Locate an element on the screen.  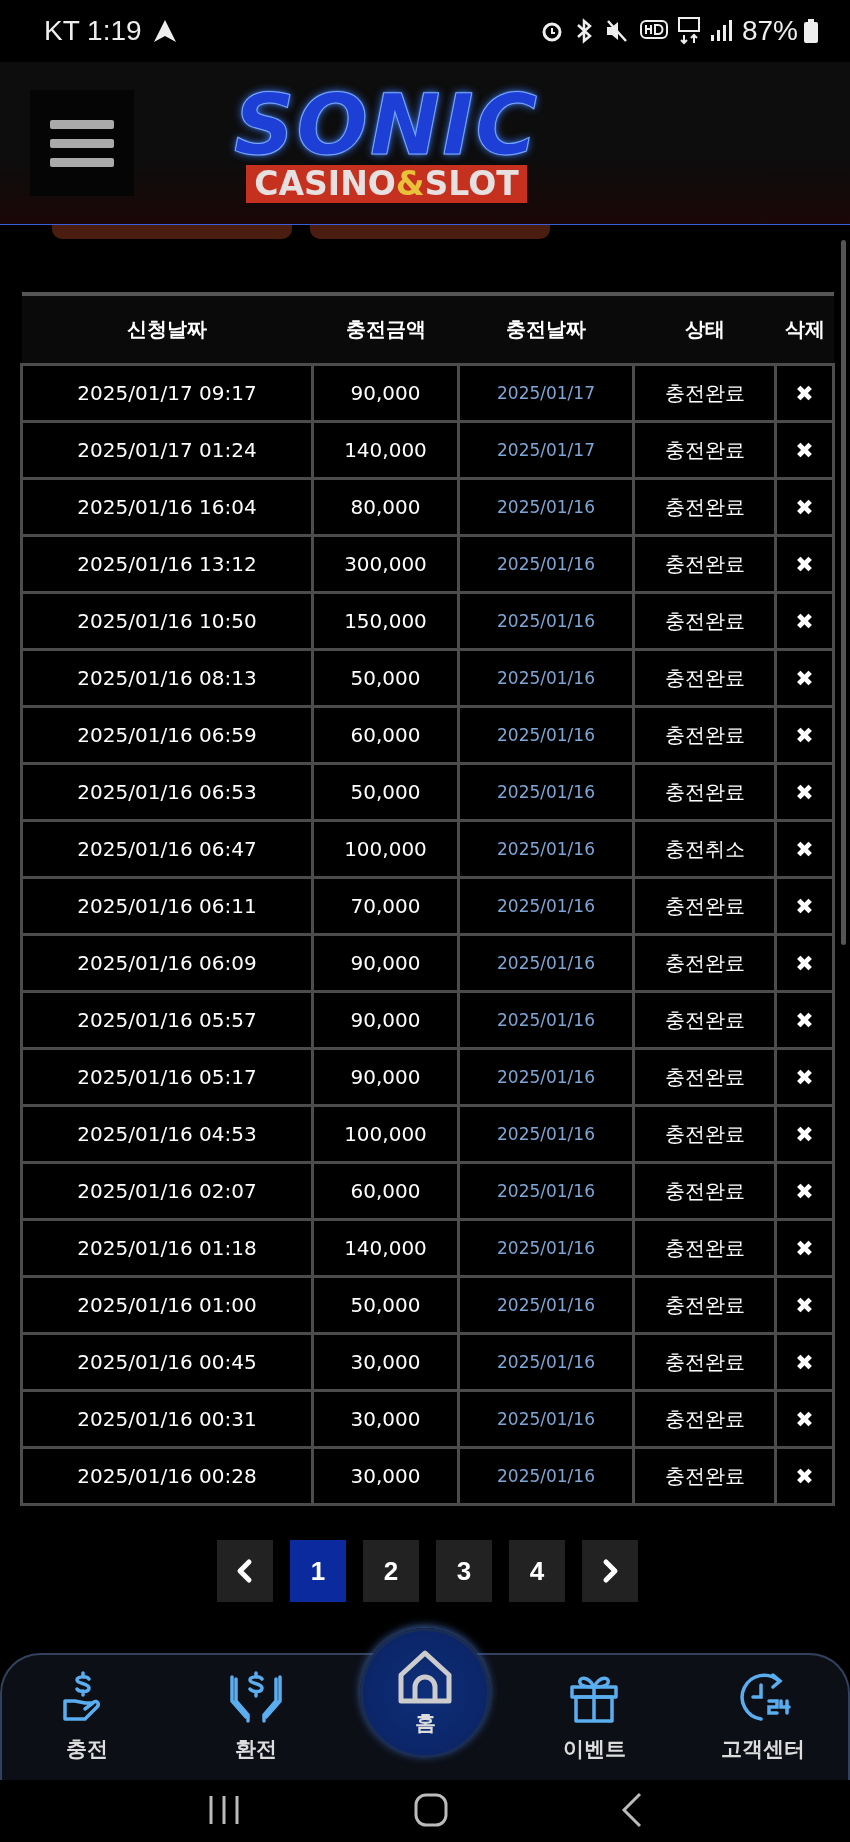
amount-cell: 150,000 is located at coordinates (385, 621).